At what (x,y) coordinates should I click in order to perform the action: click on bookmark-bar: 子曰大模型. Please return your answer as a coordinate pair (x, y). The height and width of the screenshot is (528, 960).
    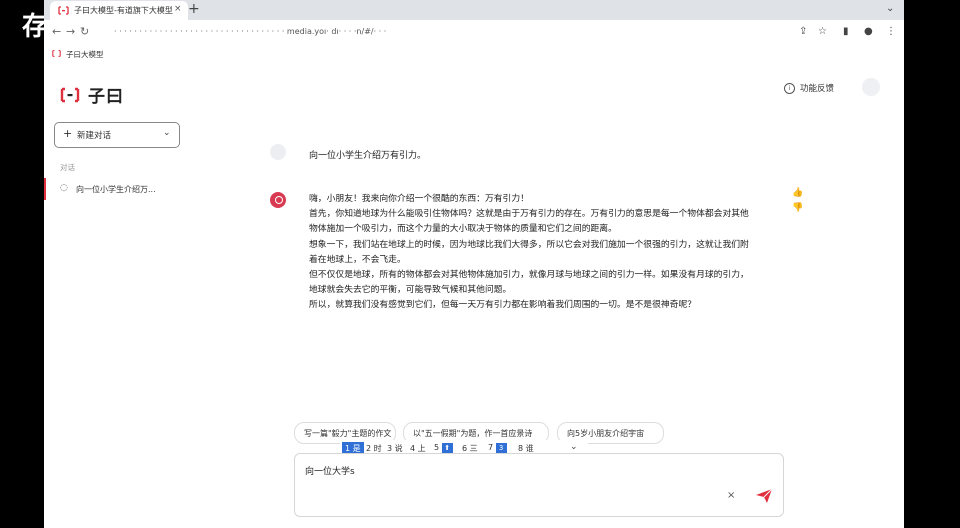
    Looking at the image, I should click on (474, 53).